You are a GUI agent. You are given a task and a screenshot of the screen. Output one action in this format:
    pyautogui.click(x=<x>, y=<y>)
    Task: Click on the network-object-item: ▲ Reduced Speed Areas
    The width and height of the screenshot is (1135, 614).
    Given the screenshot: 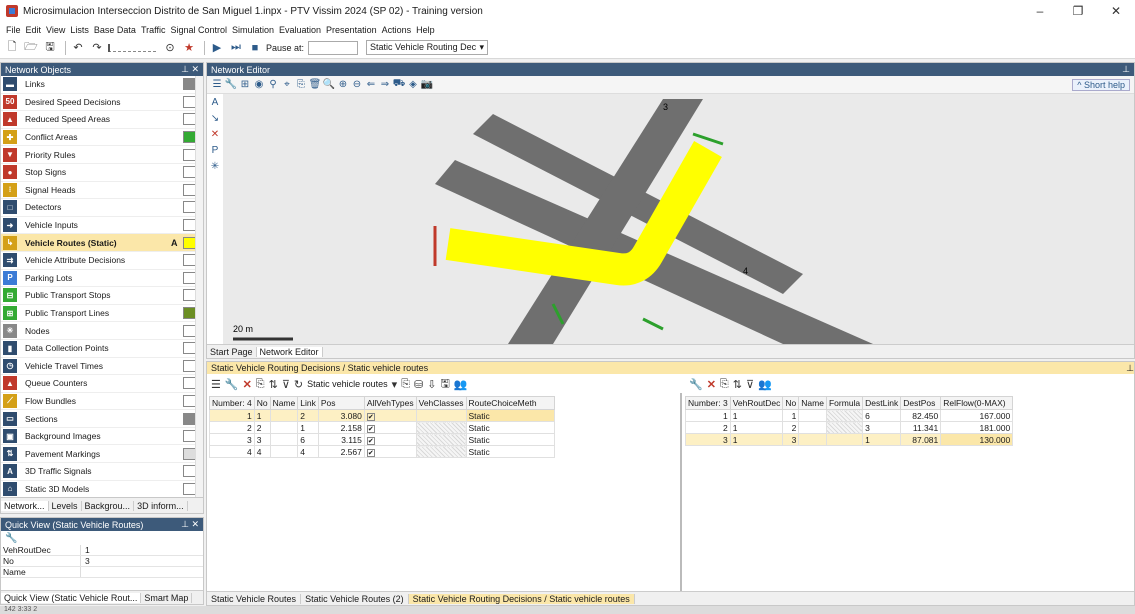 What is the action you would take?
    pyautogui.click(x=102, y=120)
    